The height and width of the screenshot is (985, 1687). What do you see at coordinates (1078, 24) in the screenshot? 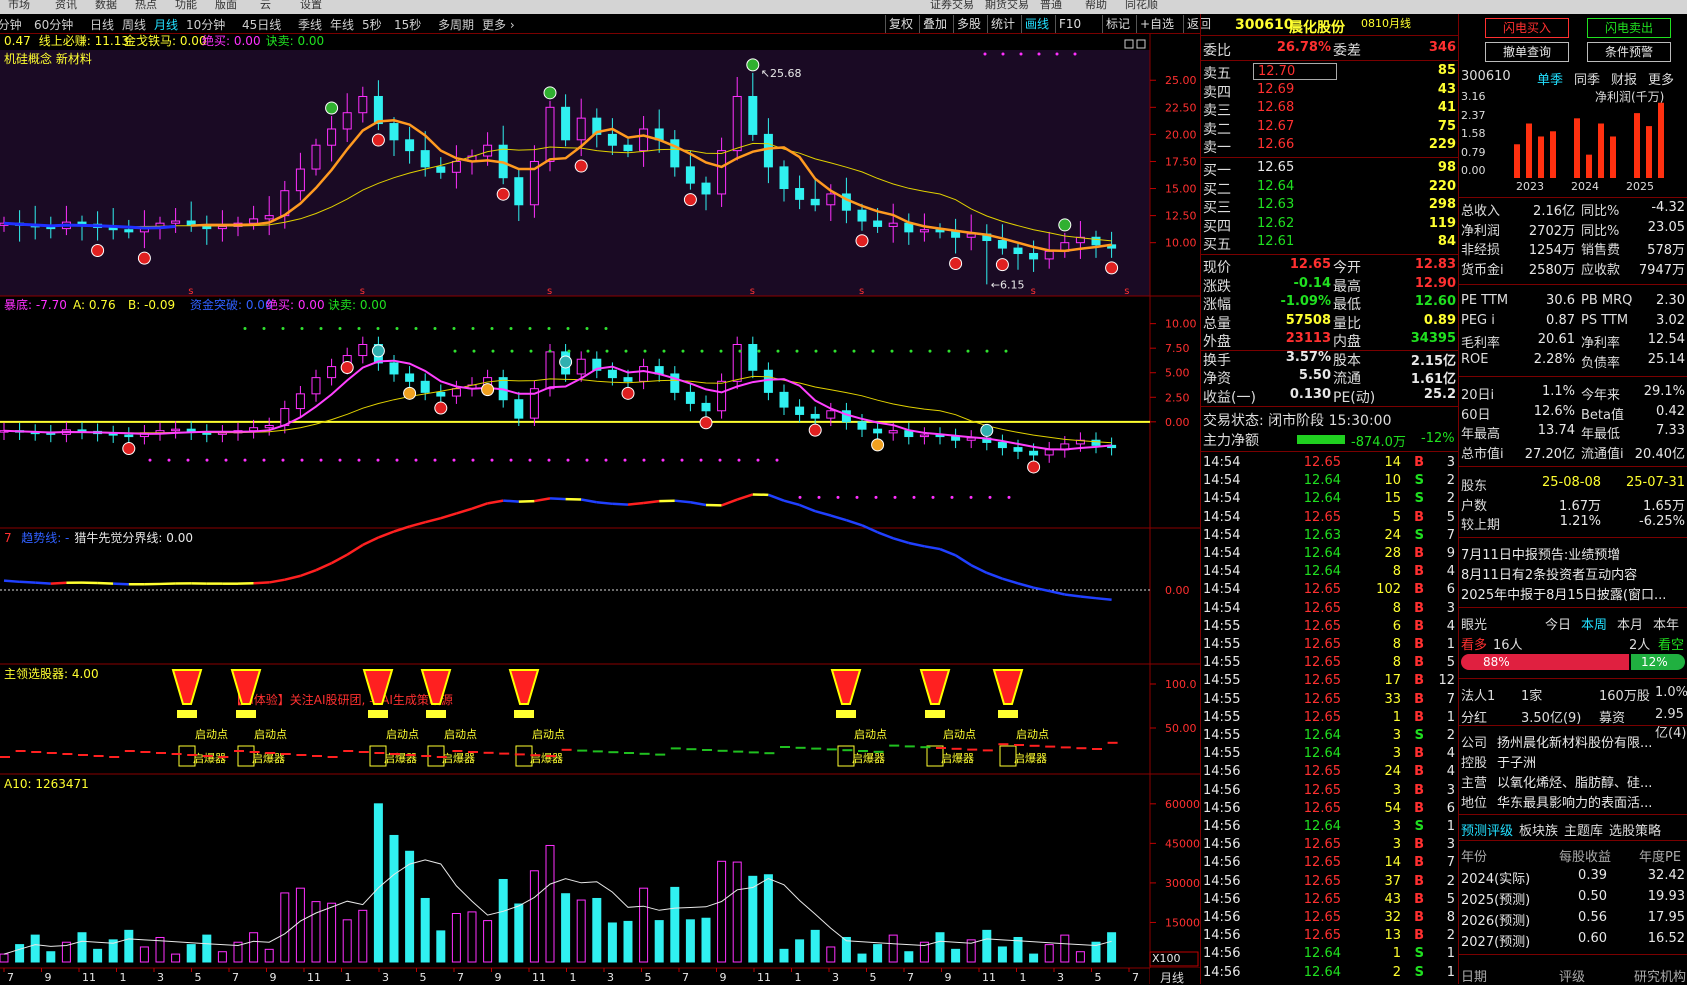
I see `toolbar-button: F10` at bounding box center [1078, 24].